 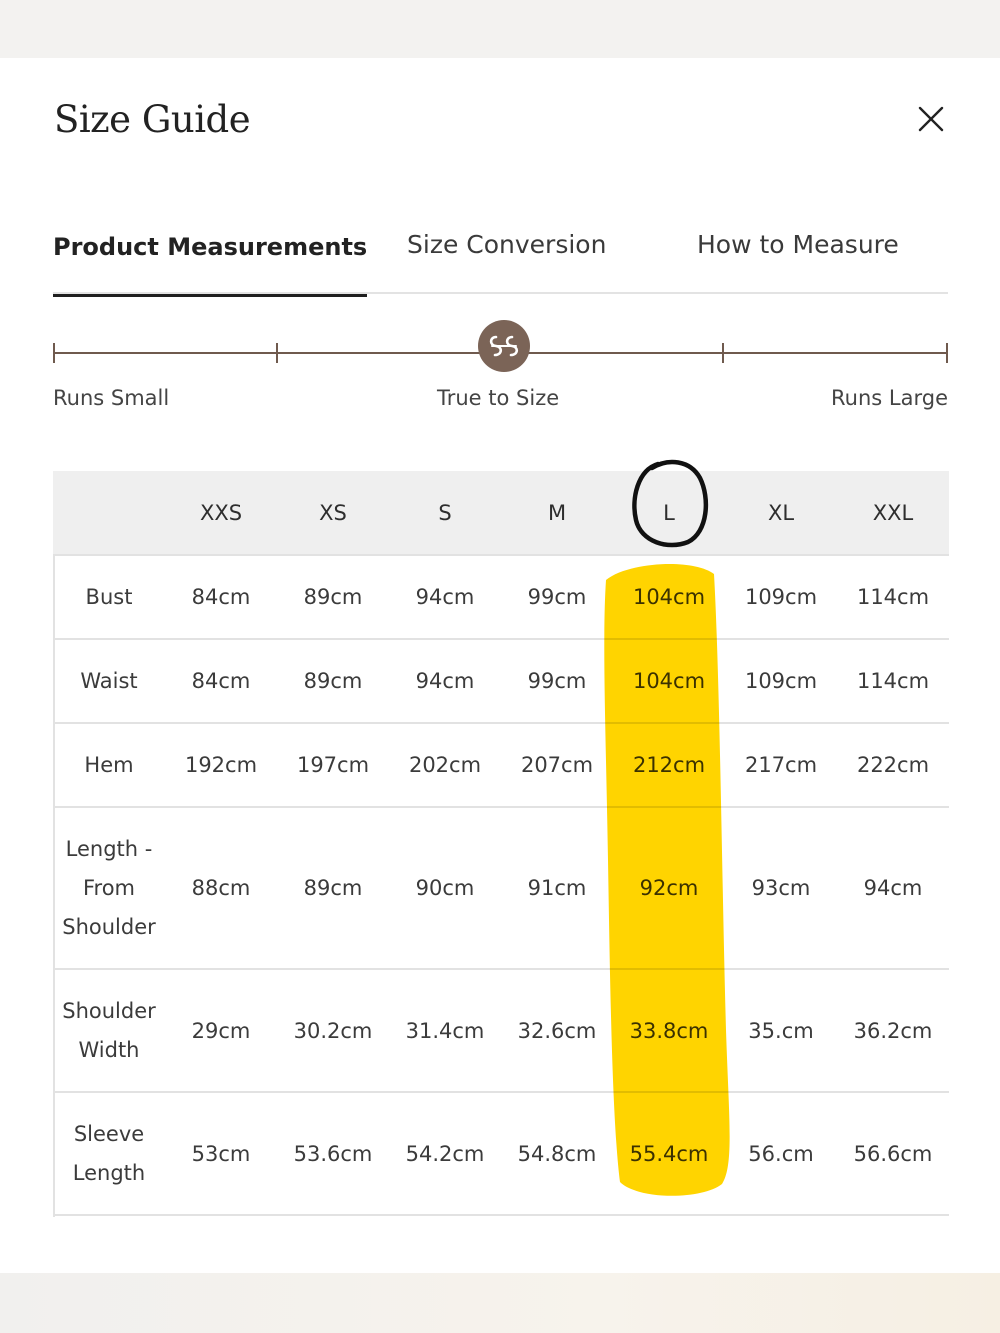 I want to click on column-header: M, so click(x=557, y=512).